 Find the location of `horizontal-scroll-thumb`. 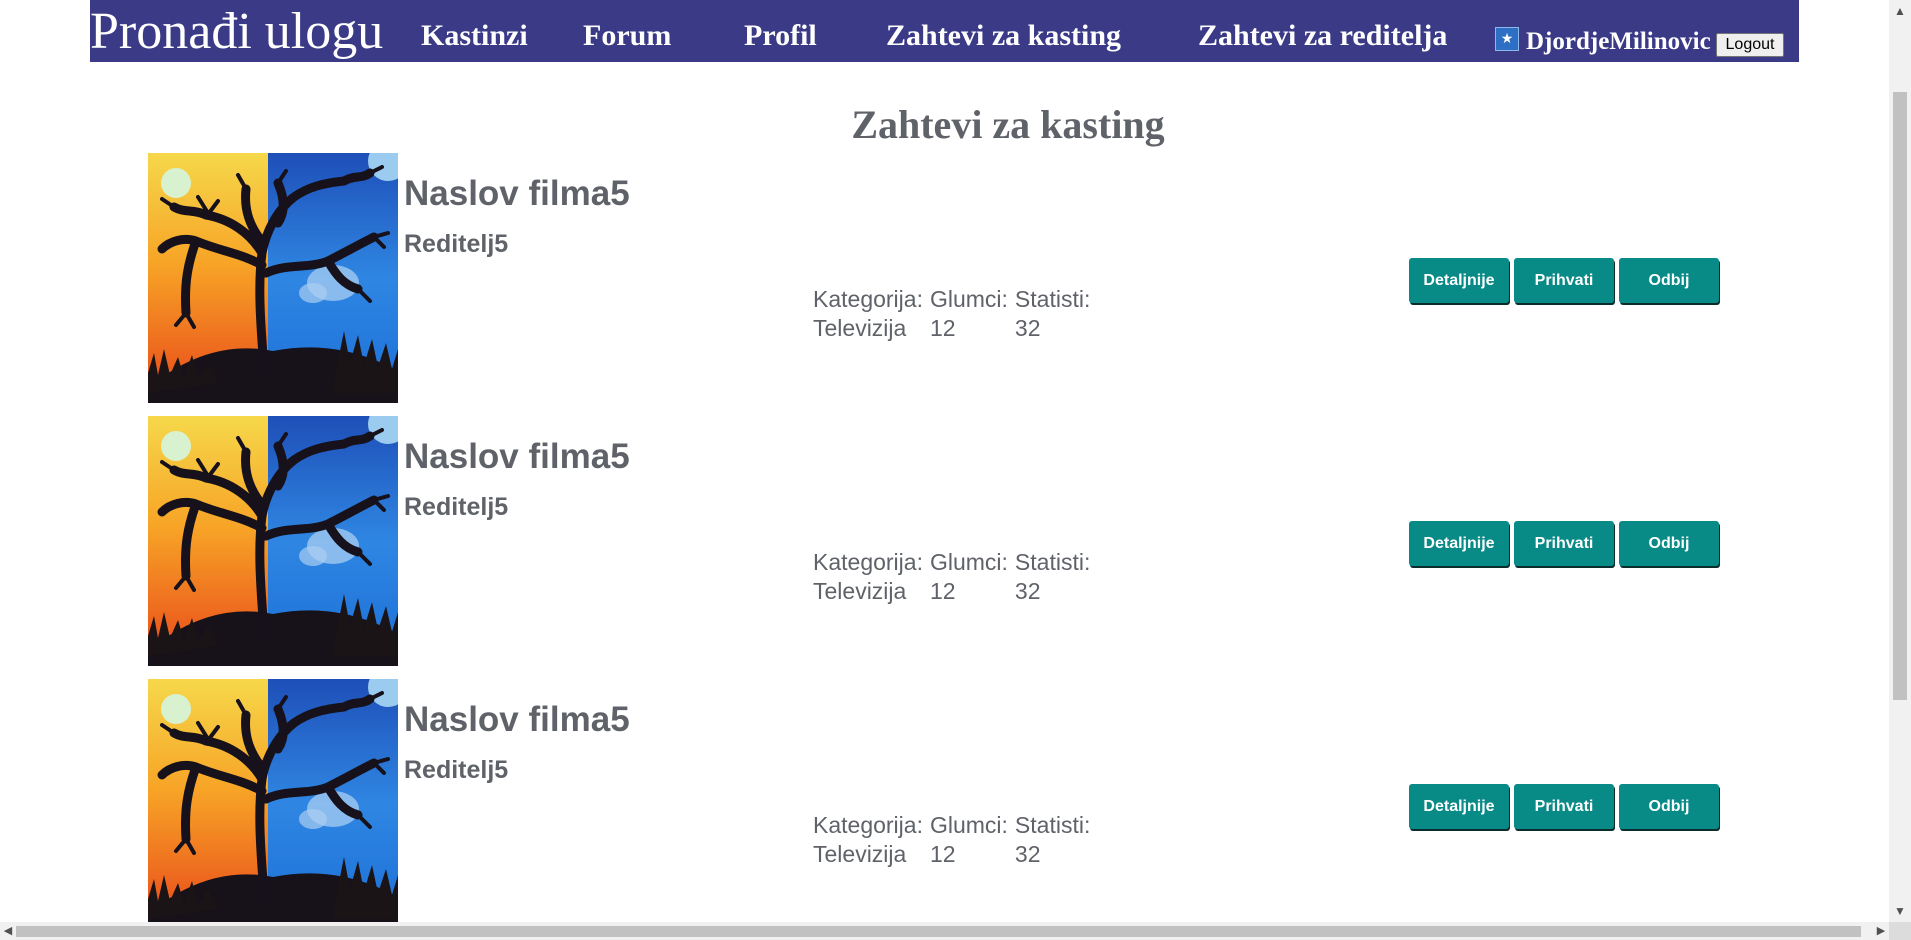

horizontal-scroll-thumb is located at coordinates (938, 931).